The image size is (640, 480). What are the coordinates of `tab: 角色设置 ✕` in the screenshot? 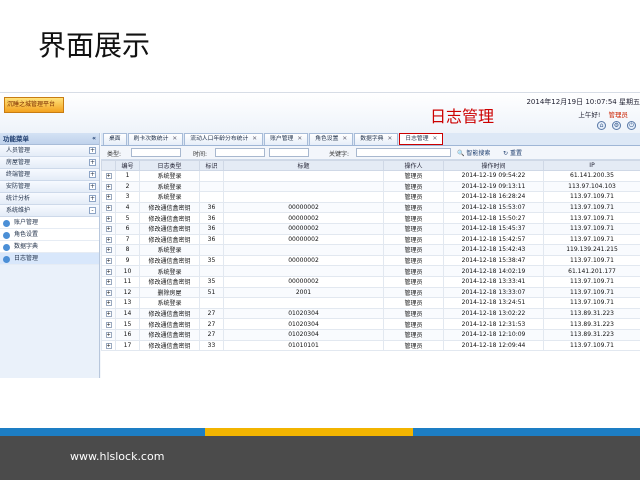 It's located at (331, 139).